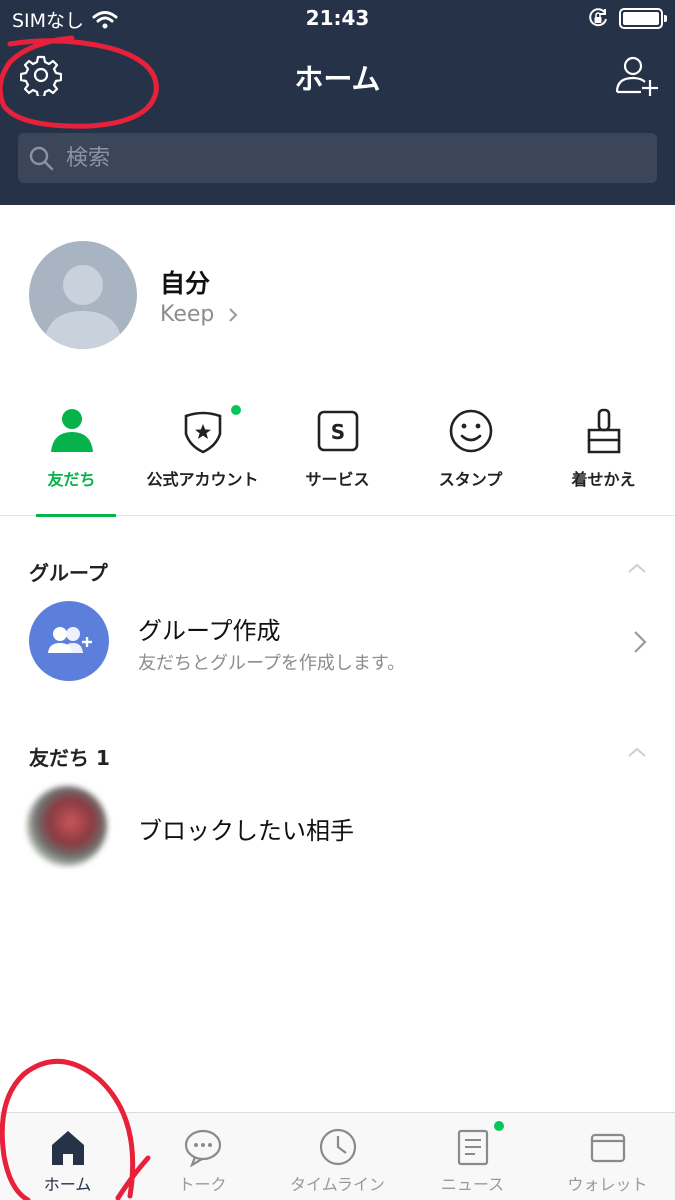  Describe the element at coordinates (472, 1184) in the screenshot. I see `bottom-tab-label: ニュース` at that location.